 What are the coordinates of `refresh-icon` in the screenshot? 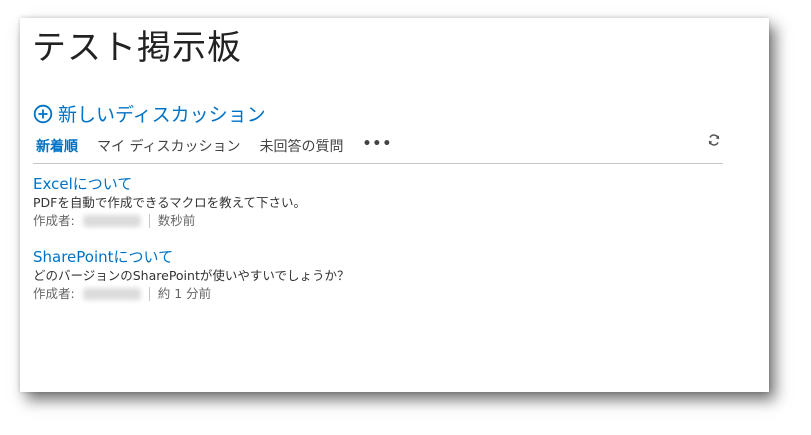 It's located at (714, 140).